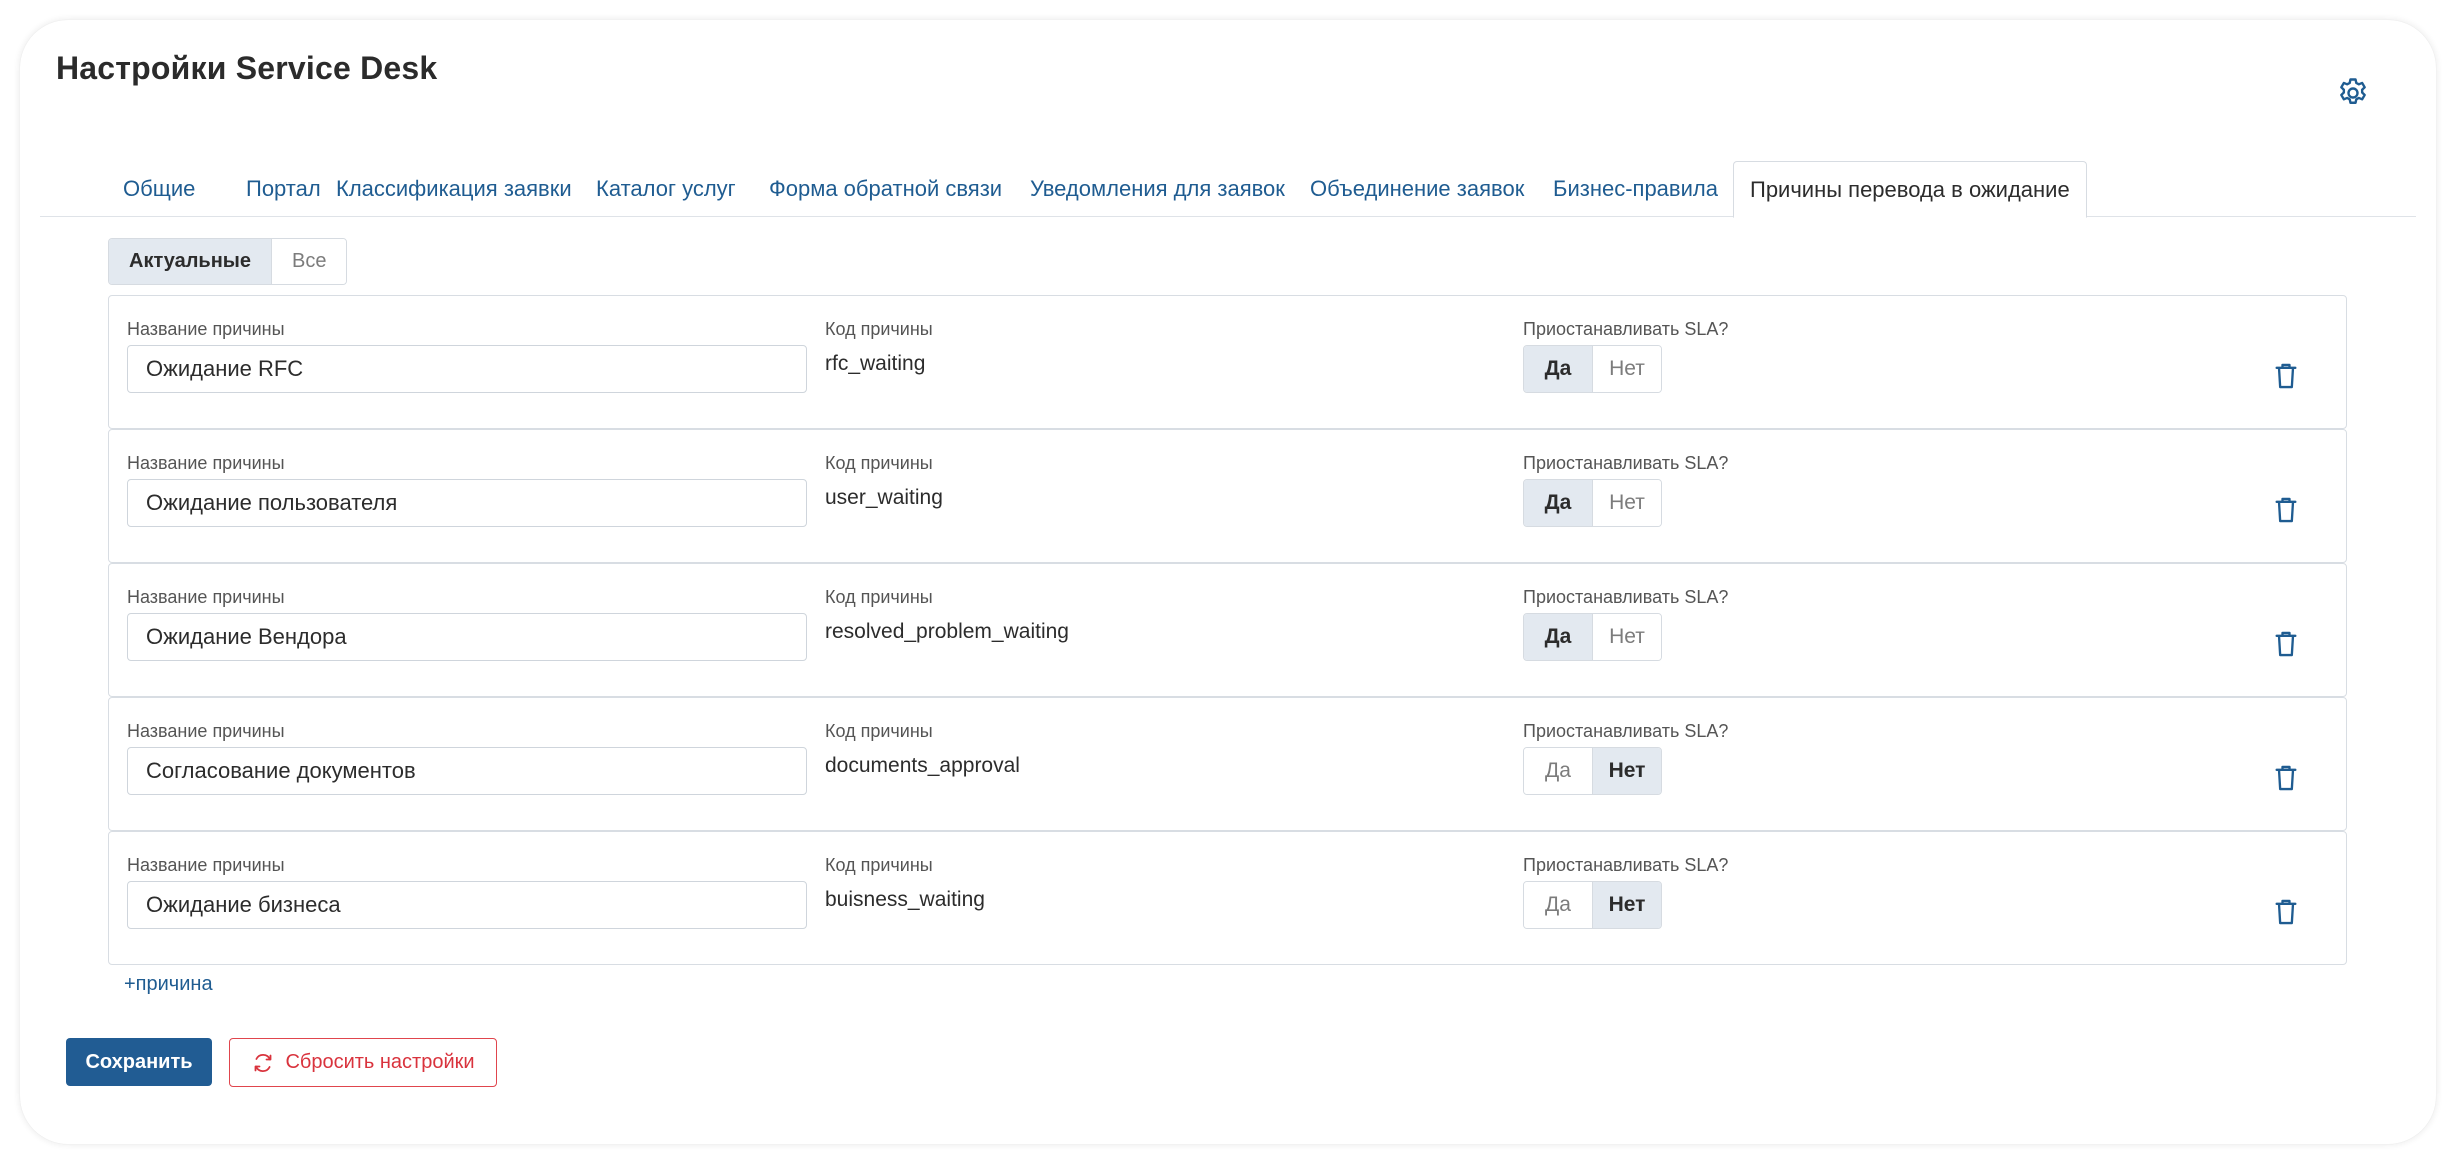 This screenshot has height=1164, width=2456. I want to click on tab-classification: Классификация заявки, so click(454, 189).